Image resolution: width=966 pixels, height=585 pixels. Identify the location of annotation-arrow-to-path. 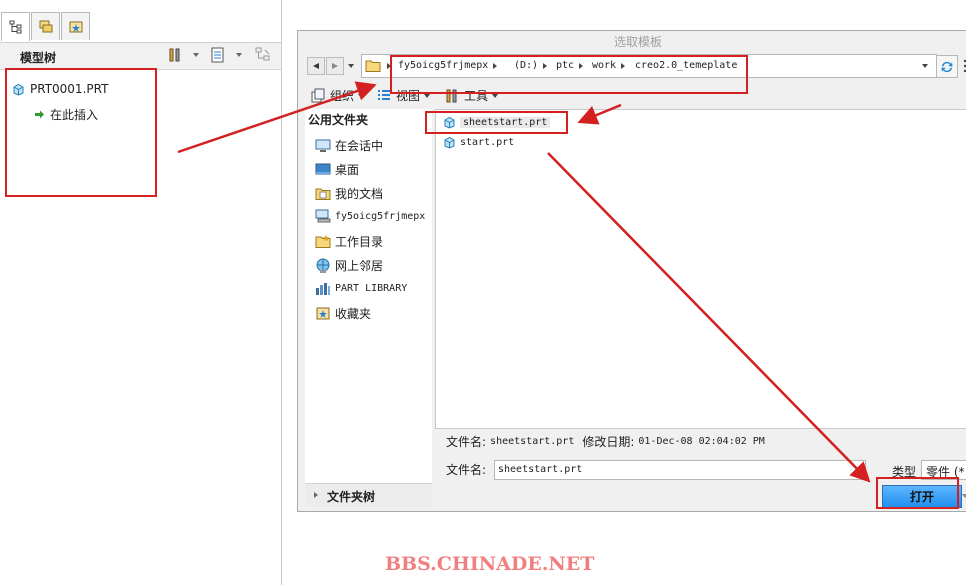
(277, 117).